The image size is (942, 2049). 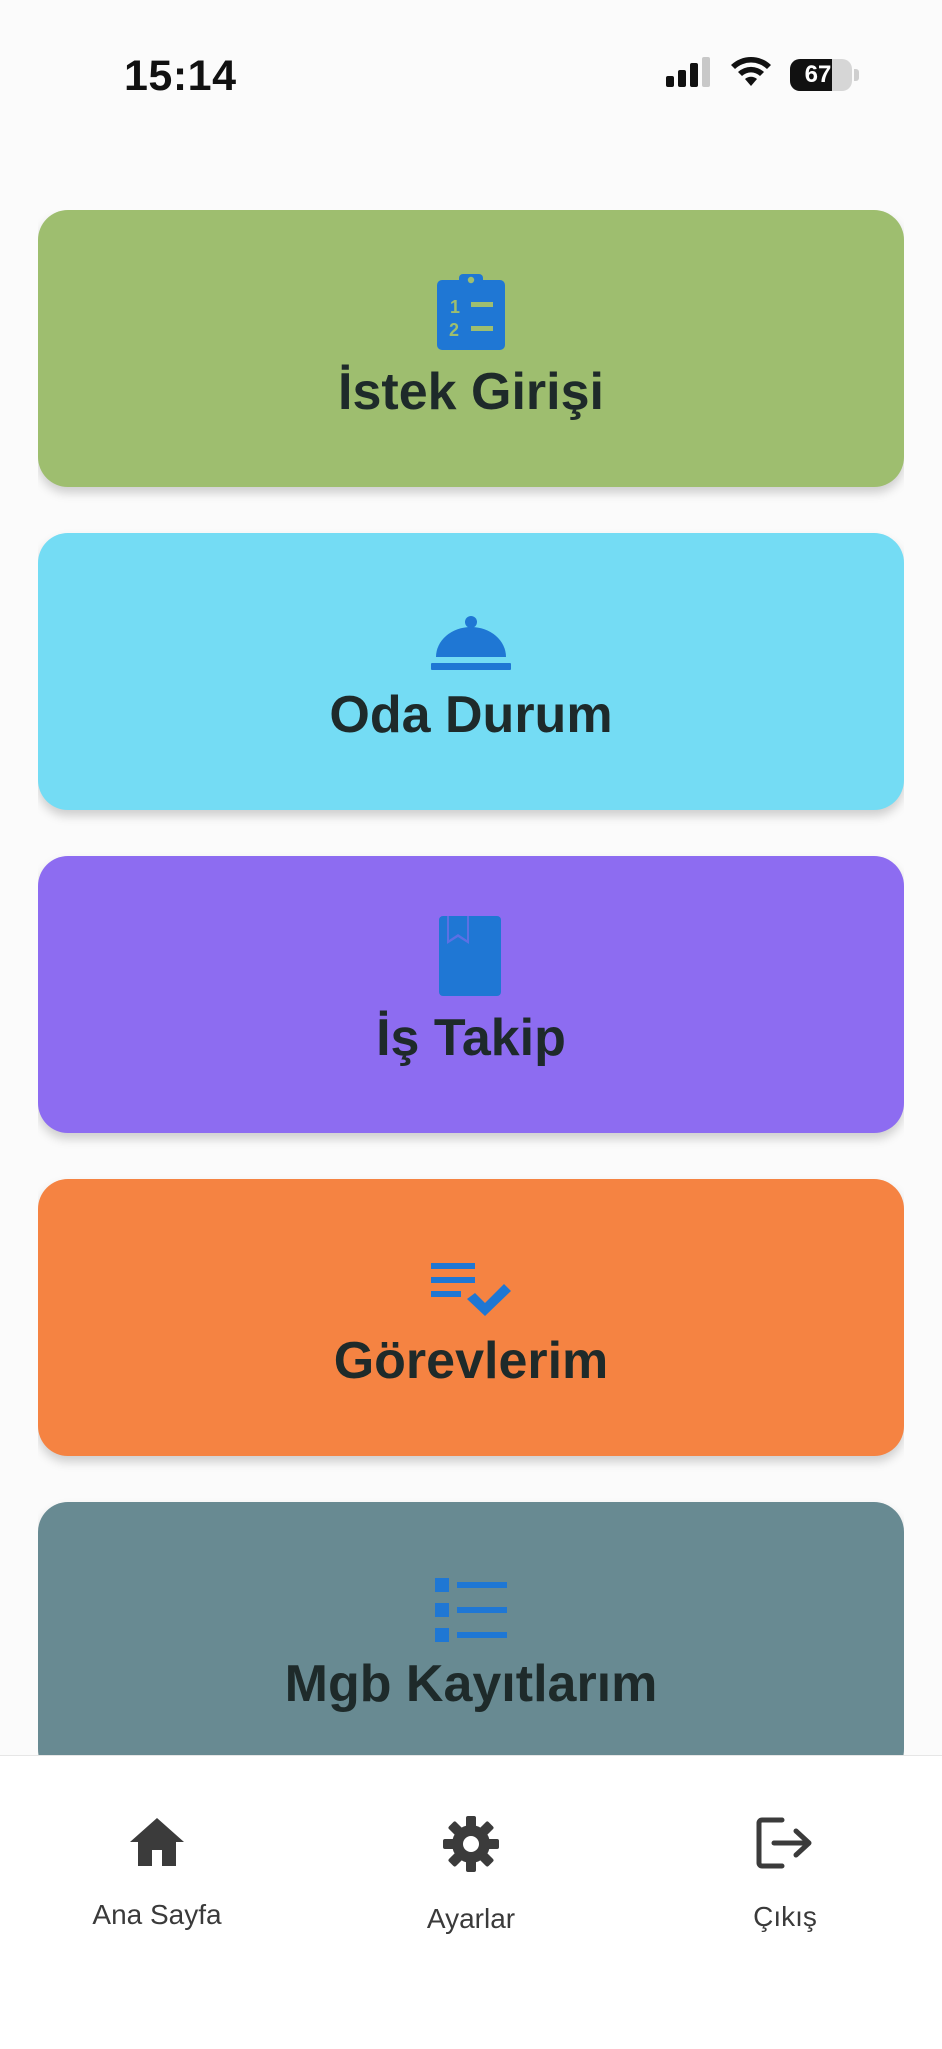 I want to click on battery-icon: 67, so click(x=821, y=74).